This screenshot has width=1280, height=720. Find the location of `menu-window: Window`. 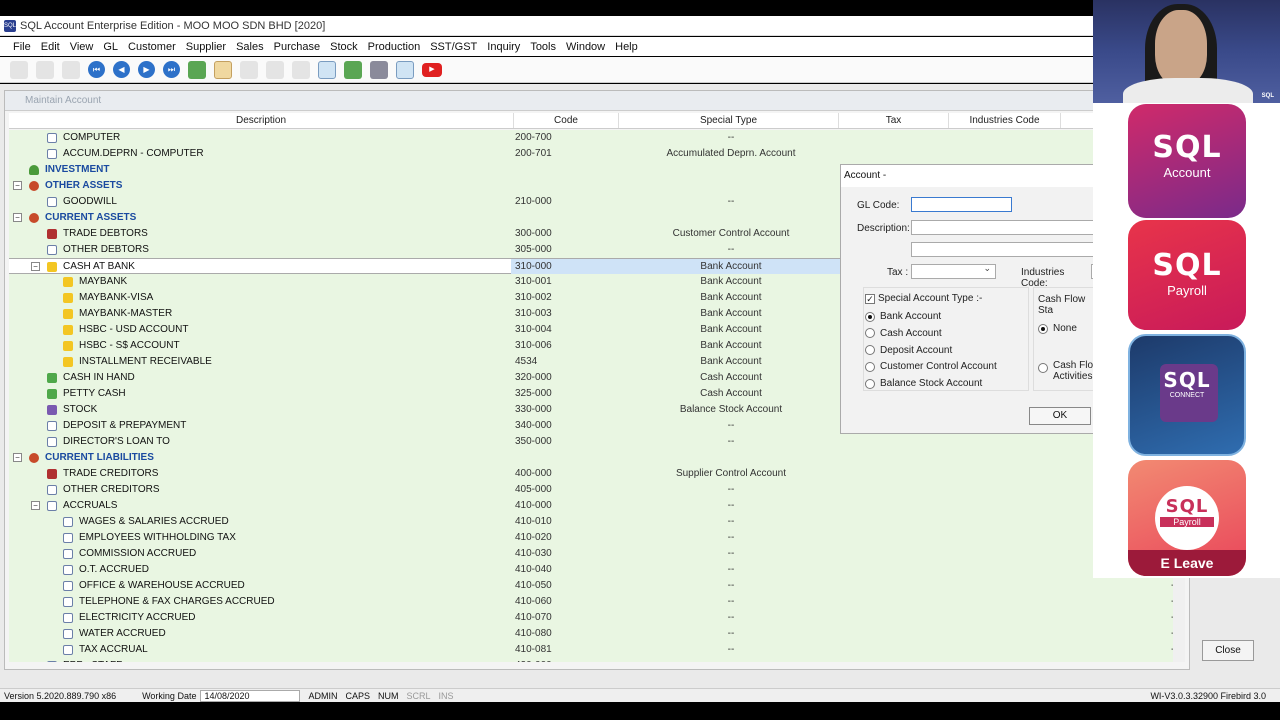

menu-window: Window is located at coordinates (585, 47).